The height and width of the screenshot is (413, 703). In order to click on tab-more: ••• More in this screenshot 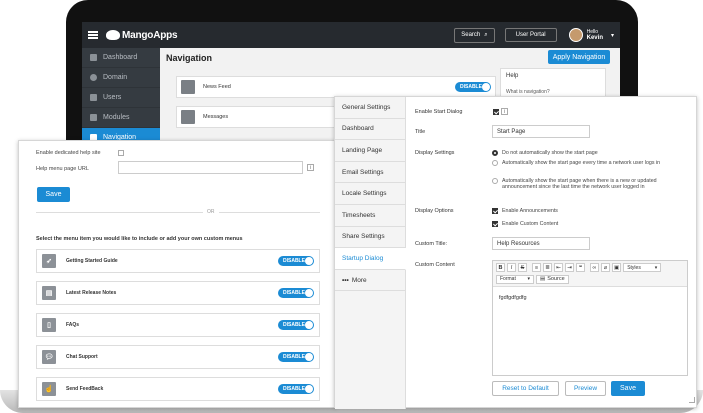, I will do `click(370, 281)`.